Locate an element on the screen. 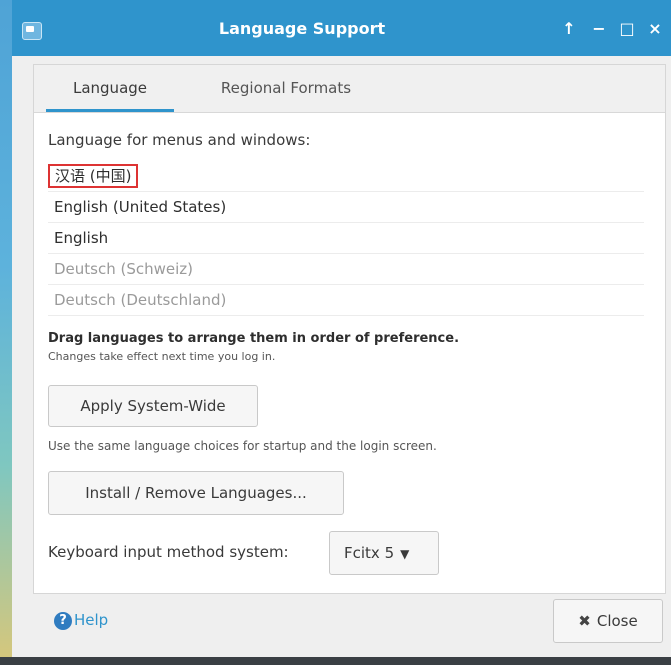 This screenshot has width=671, height=665. language-item-label: Deutsch (Deutschland) is located at coordinates (140, 300).